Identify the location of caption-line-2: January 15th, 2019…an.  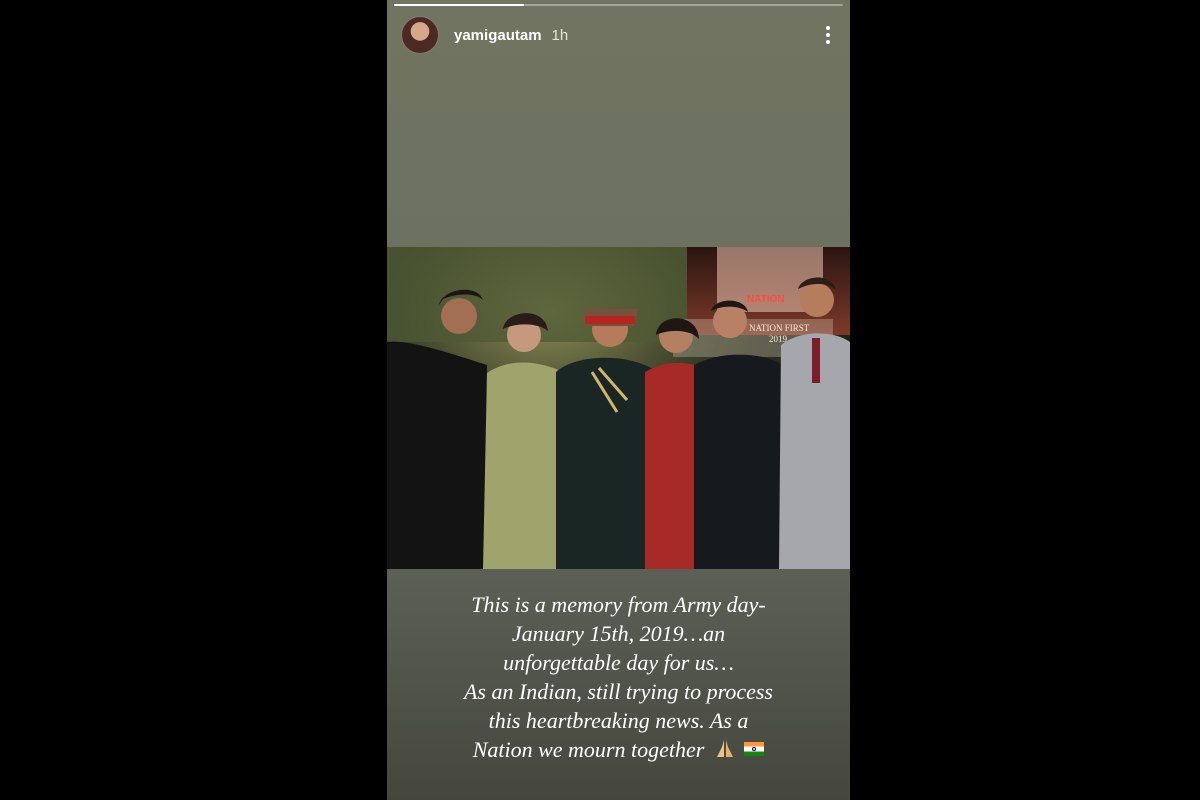
(618, 633).